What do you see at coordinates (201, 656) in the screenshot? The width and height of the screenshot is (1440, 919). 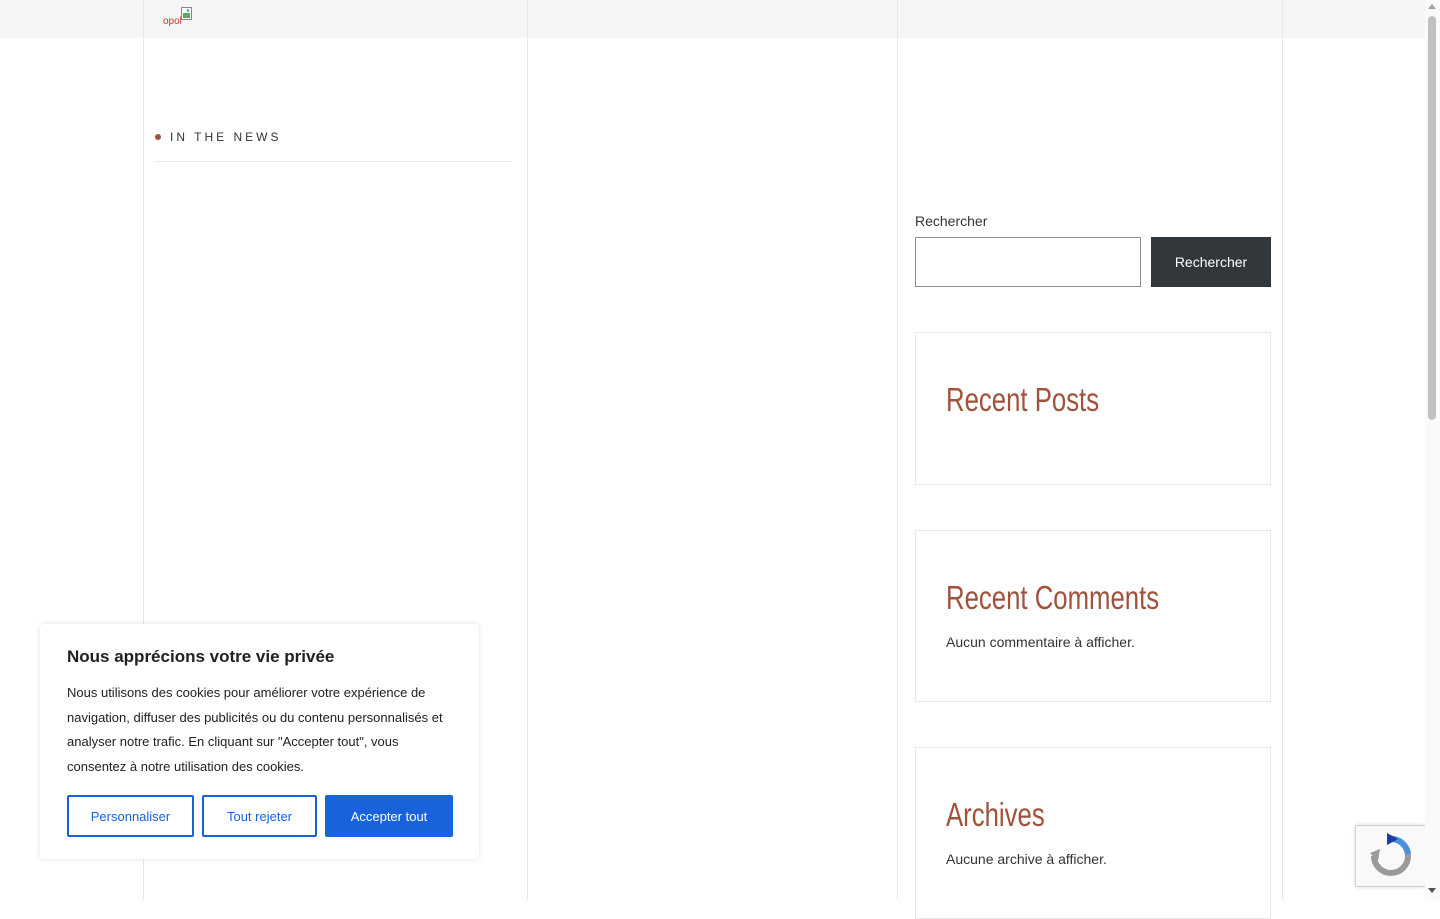 I see `cookie-title: Nous apprécions votre vie privée` at bounding box center [201, 656].